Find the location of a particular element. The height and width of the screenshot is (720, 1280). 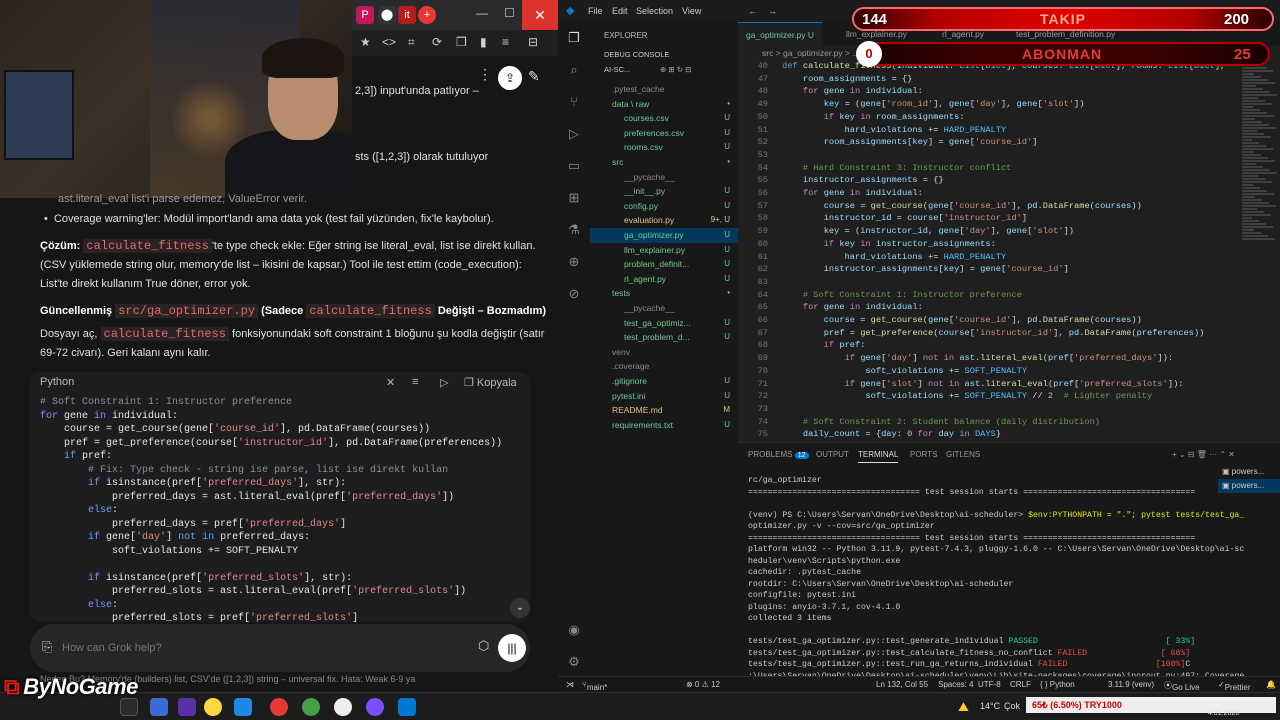

workspace-section: AI-SC... ⊕ ⊞ ↻ ⊟ is located at coordinates (664, 70).